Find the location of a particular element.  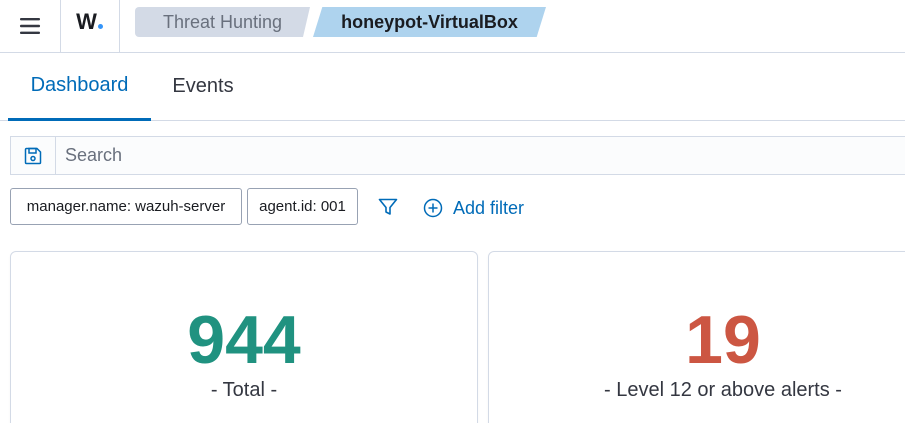

add-filter-label: Add filter is located at coordinates (489, 207).